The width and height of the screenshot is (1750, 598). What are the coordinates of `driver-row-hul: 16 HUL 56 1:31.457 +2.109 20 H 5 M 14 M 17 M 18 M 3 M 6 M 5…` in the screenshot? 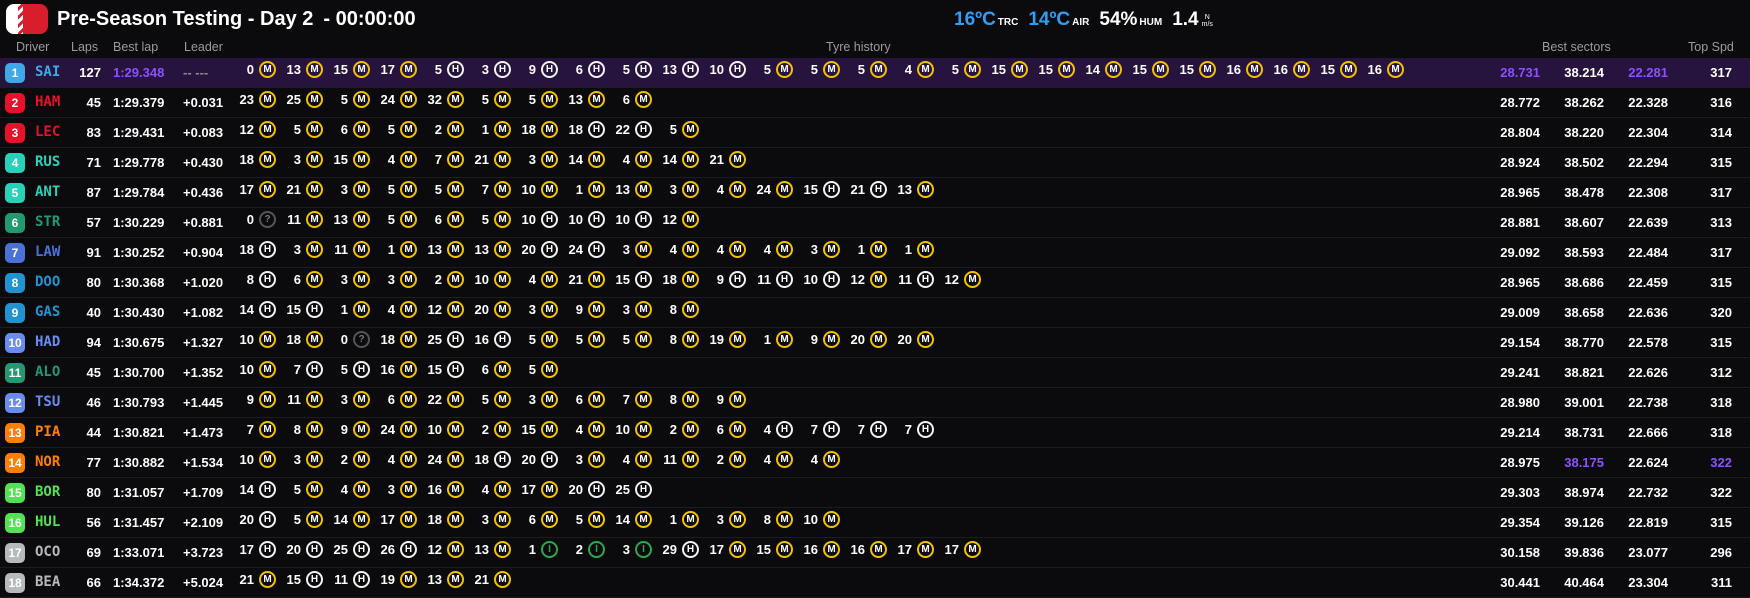 It's located at (875, 523).